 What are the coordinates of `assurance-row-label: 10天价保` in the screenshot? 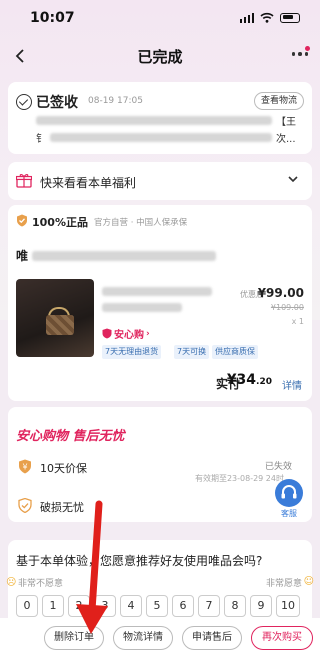 It's located at (63, 468).